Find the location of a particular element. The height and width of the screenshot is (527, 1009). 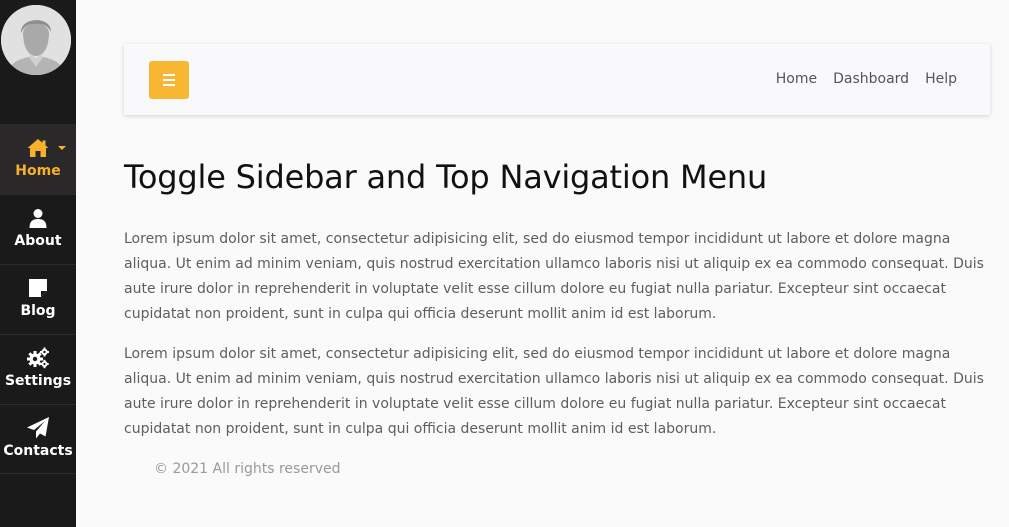

sidebar-item-label: Blog is located at coordinates (38, 311).